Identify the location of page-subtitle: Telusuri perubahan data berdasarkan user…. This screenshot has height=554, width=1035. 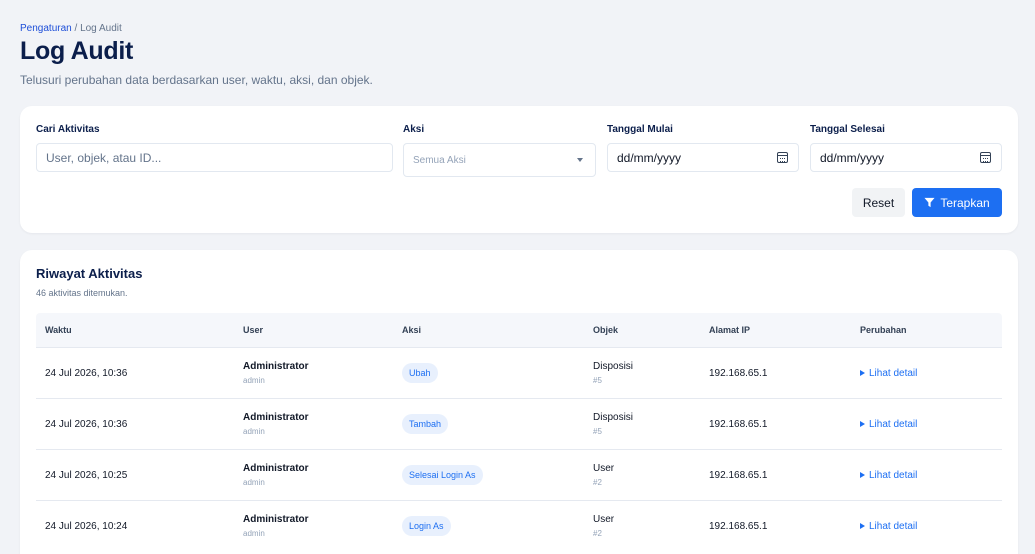
(196, 80).